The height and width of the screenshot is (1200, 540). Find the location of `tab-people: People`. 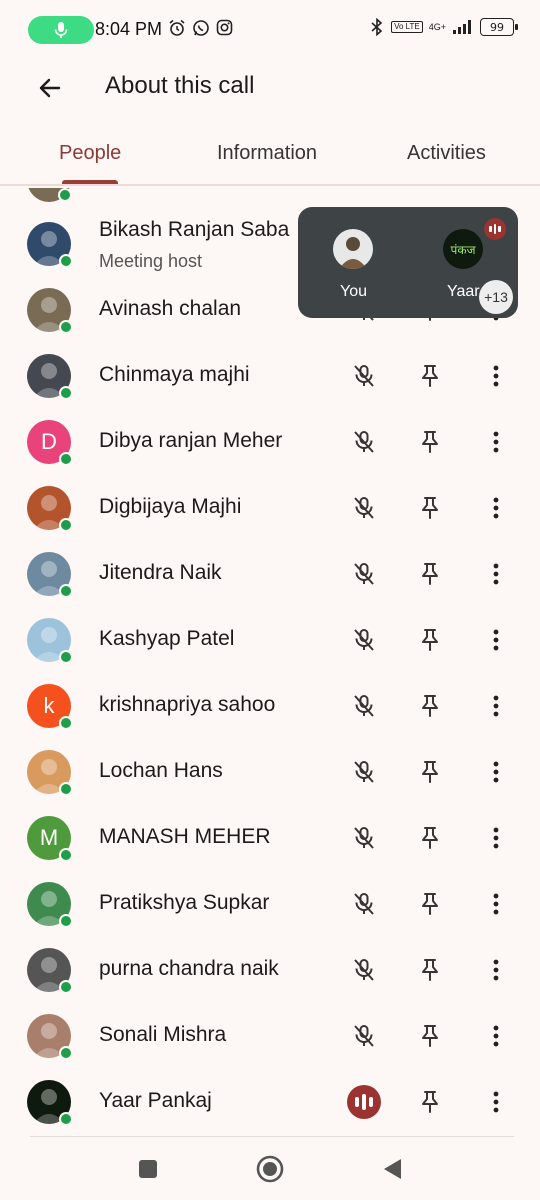

tab-people: People is located at coordinates (90, 153).